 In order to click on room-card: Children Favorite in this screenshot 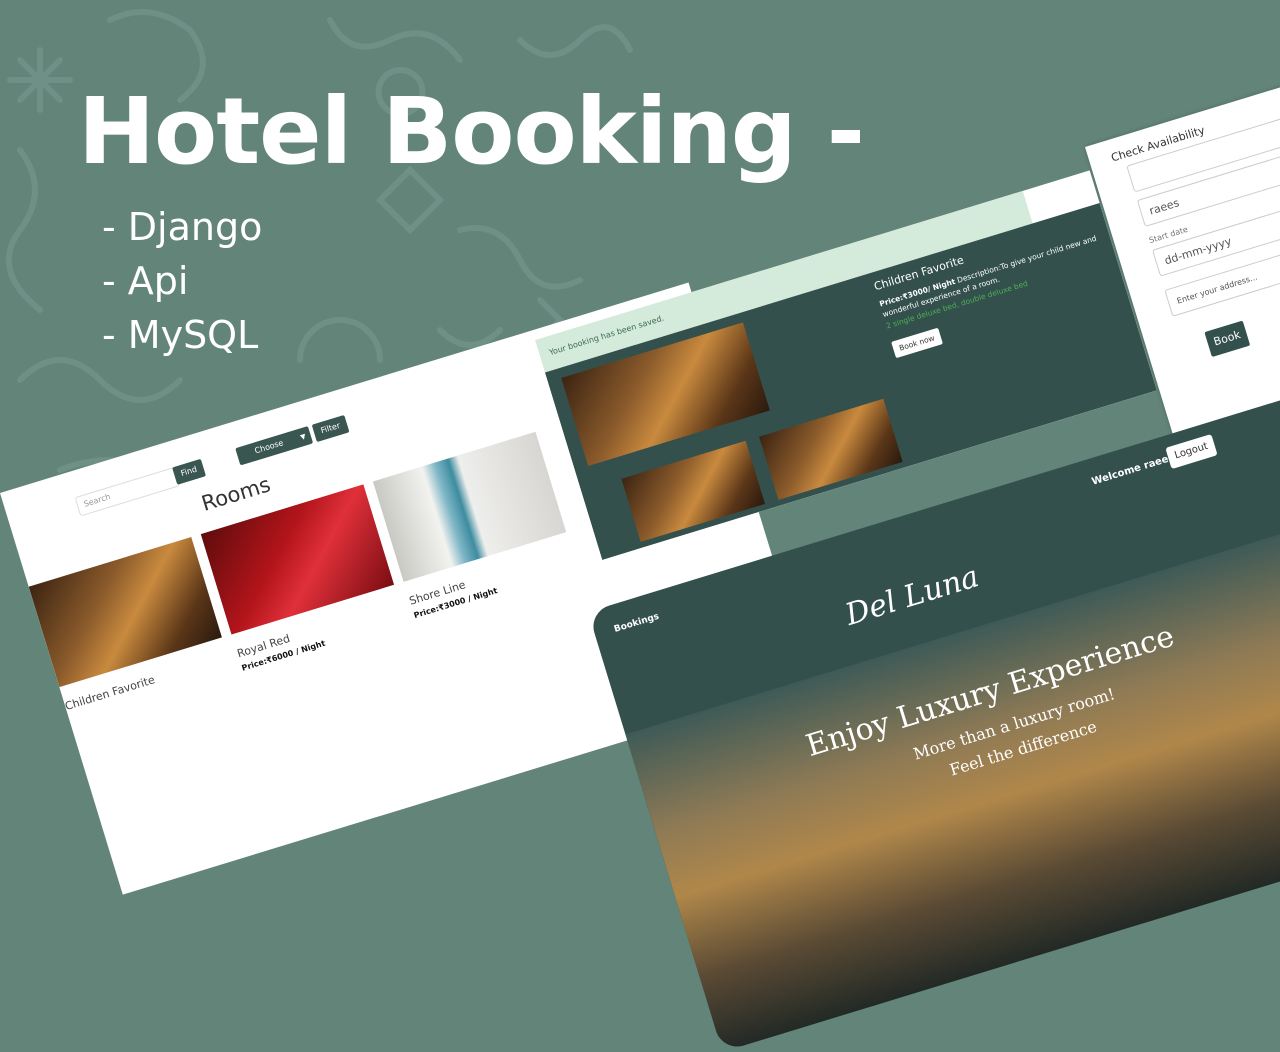, I will do `click(129, 627)`.